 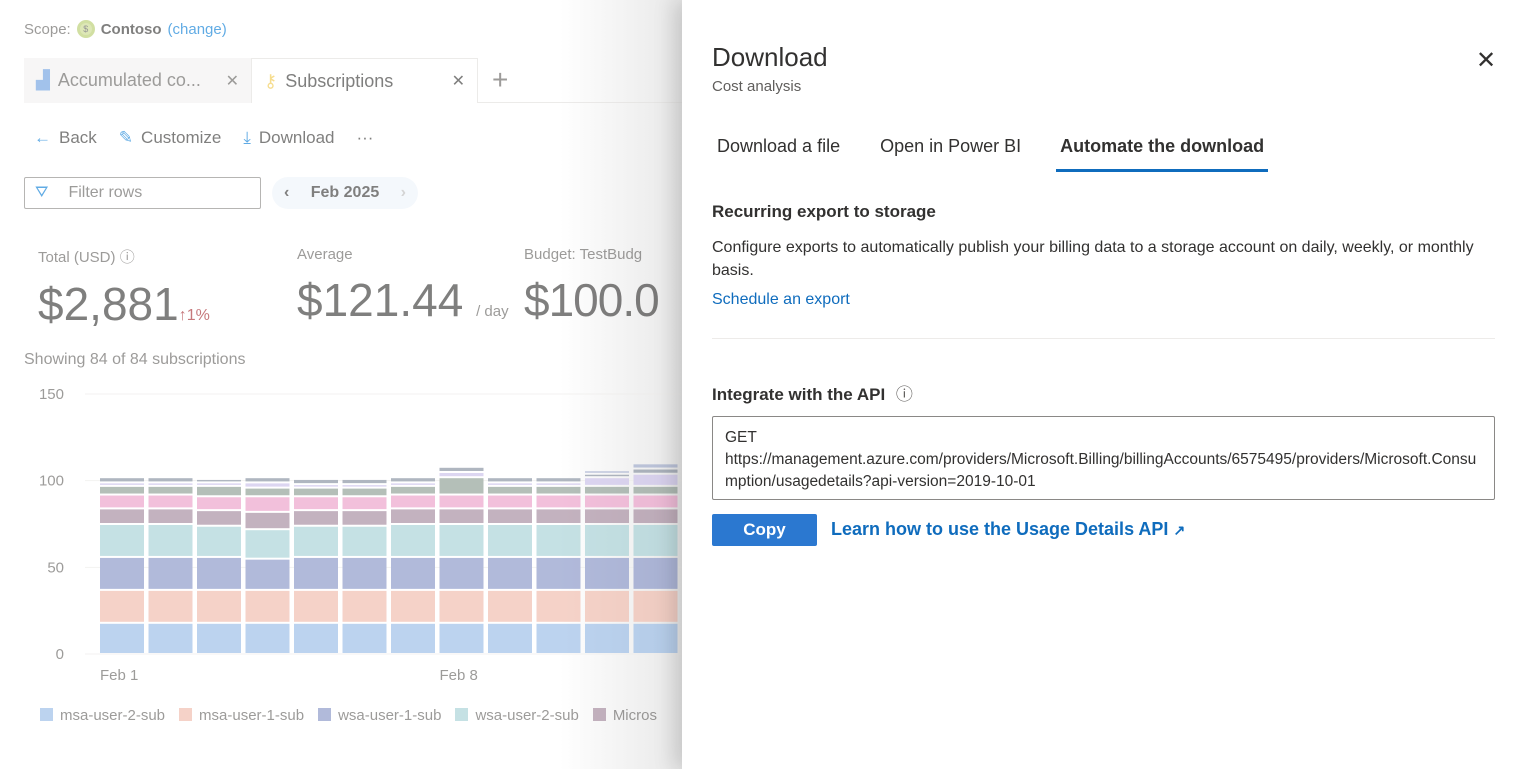 What do you see at coordinates (102, 715) in the screenshot?
I see `legend-item: msa-user-2-sub` at bounding box center [102, 715].